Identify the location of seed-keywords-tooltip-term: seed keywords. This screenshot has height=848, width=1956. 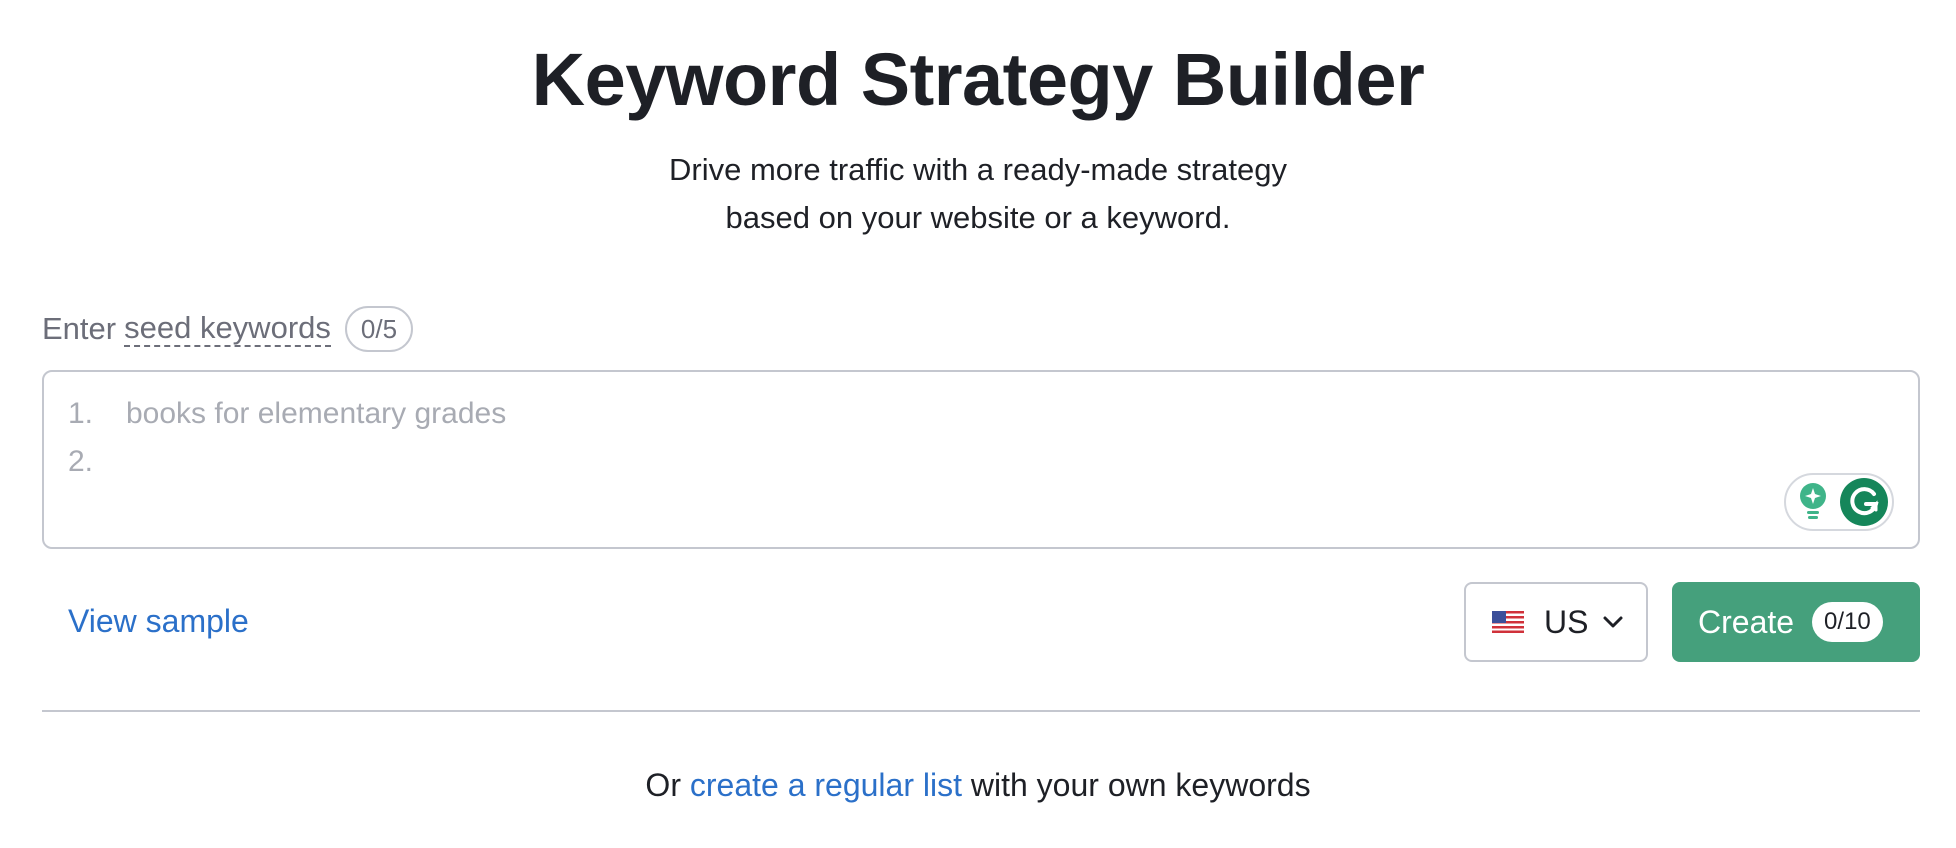
(227, 329).